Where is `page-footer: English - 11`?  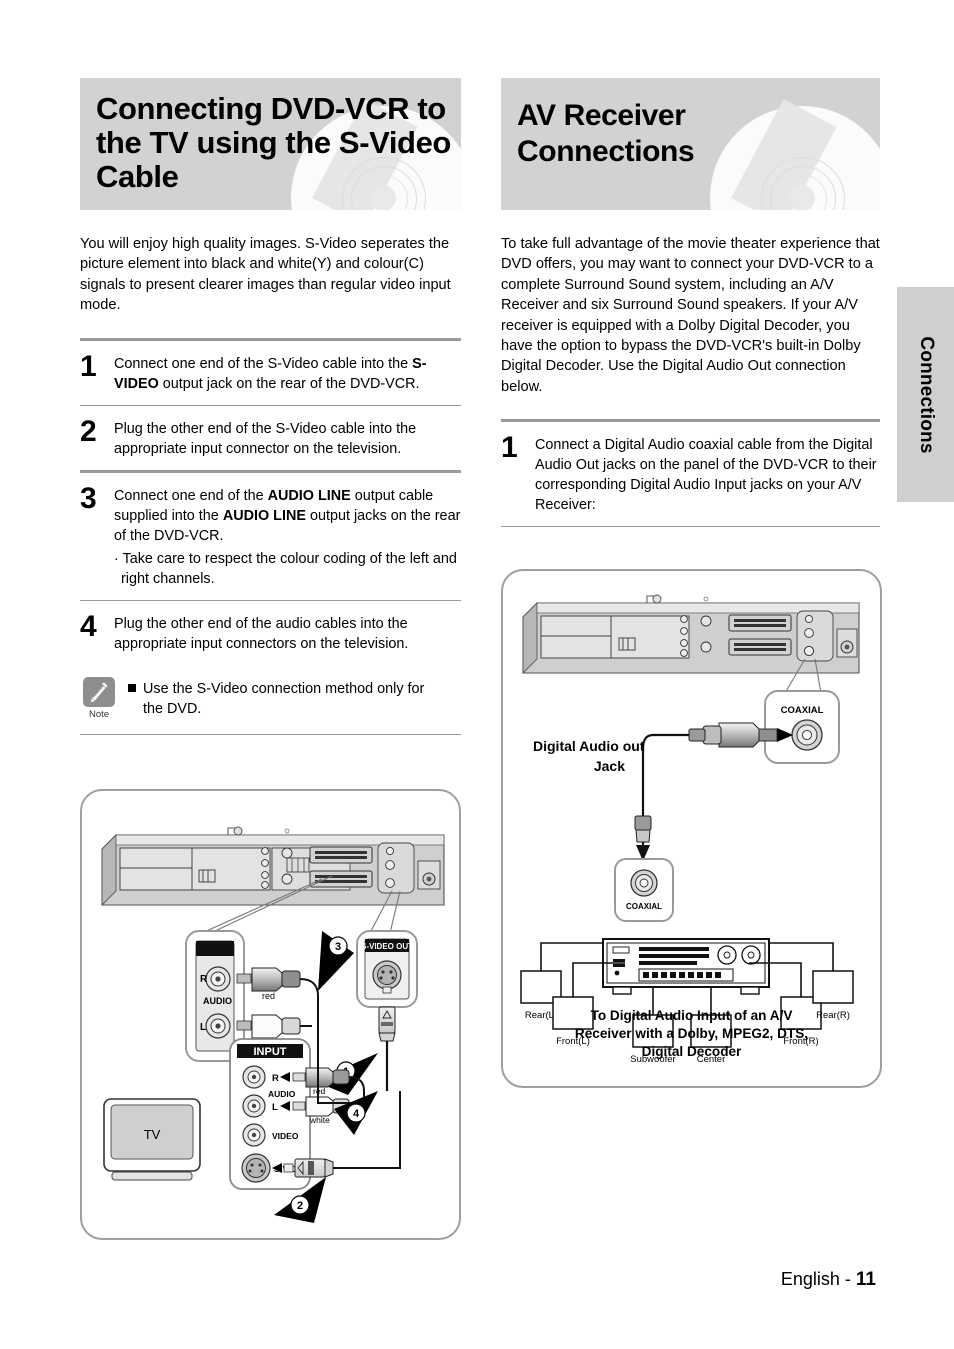 page-footer: English - 11 is located at coordinates (828, 1280).